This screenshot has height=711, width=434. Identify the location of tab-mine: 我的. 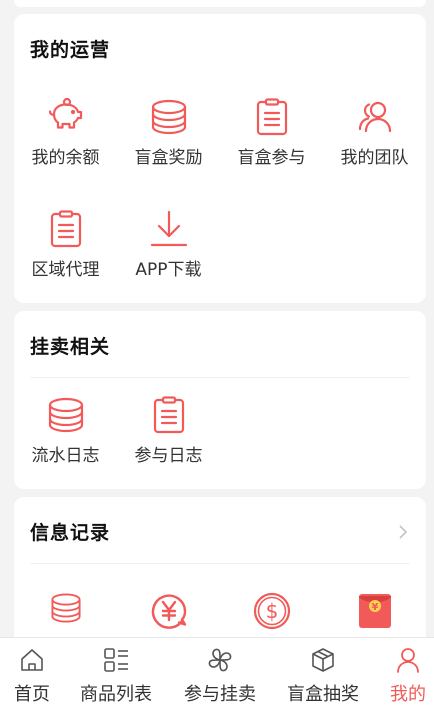
(395, 672).